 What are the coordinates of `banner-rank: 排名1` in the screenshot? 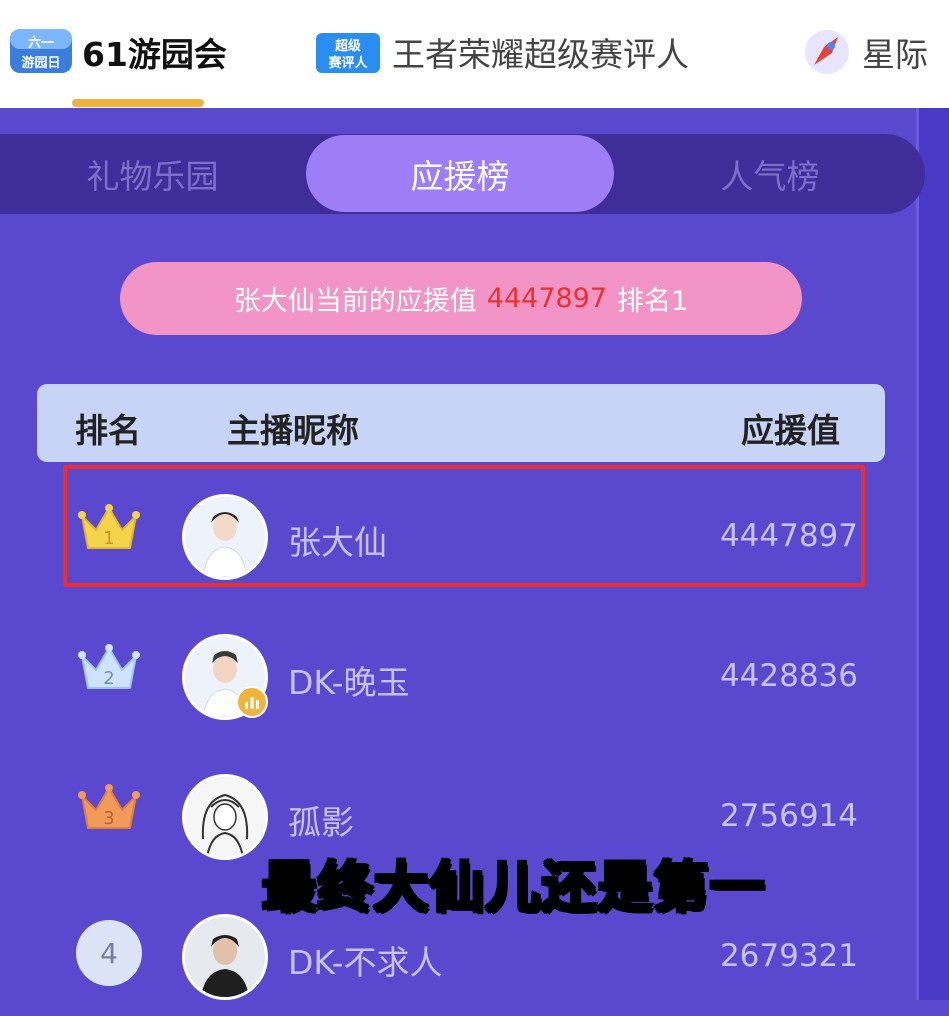 It's located at (653, 301).